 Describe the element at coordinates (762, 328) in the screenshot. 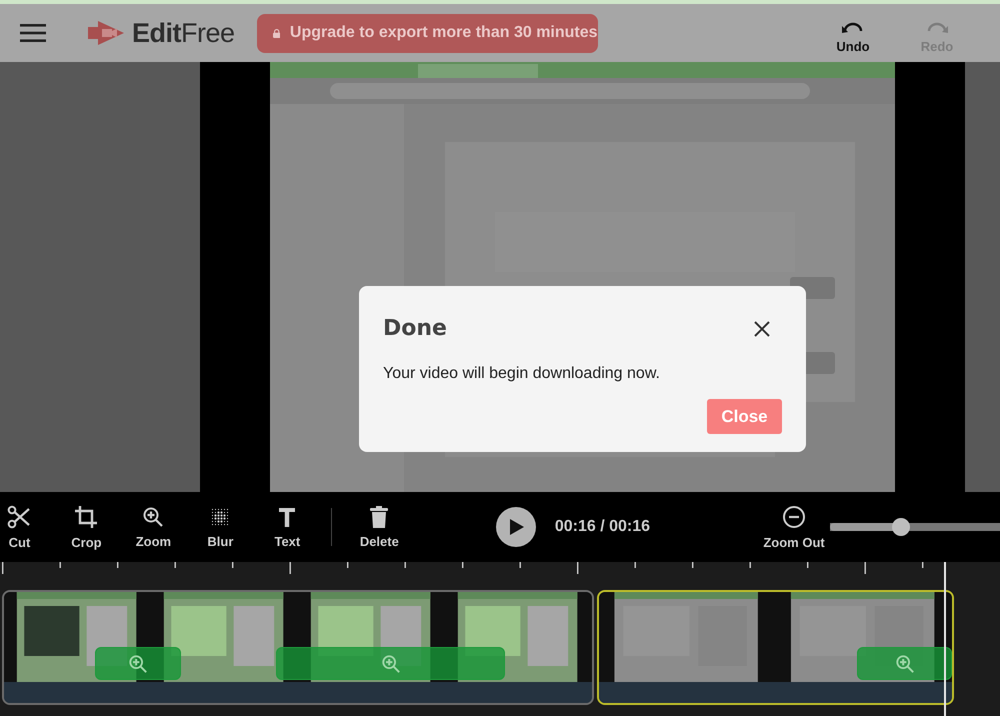

I see `close-icon` at that location.